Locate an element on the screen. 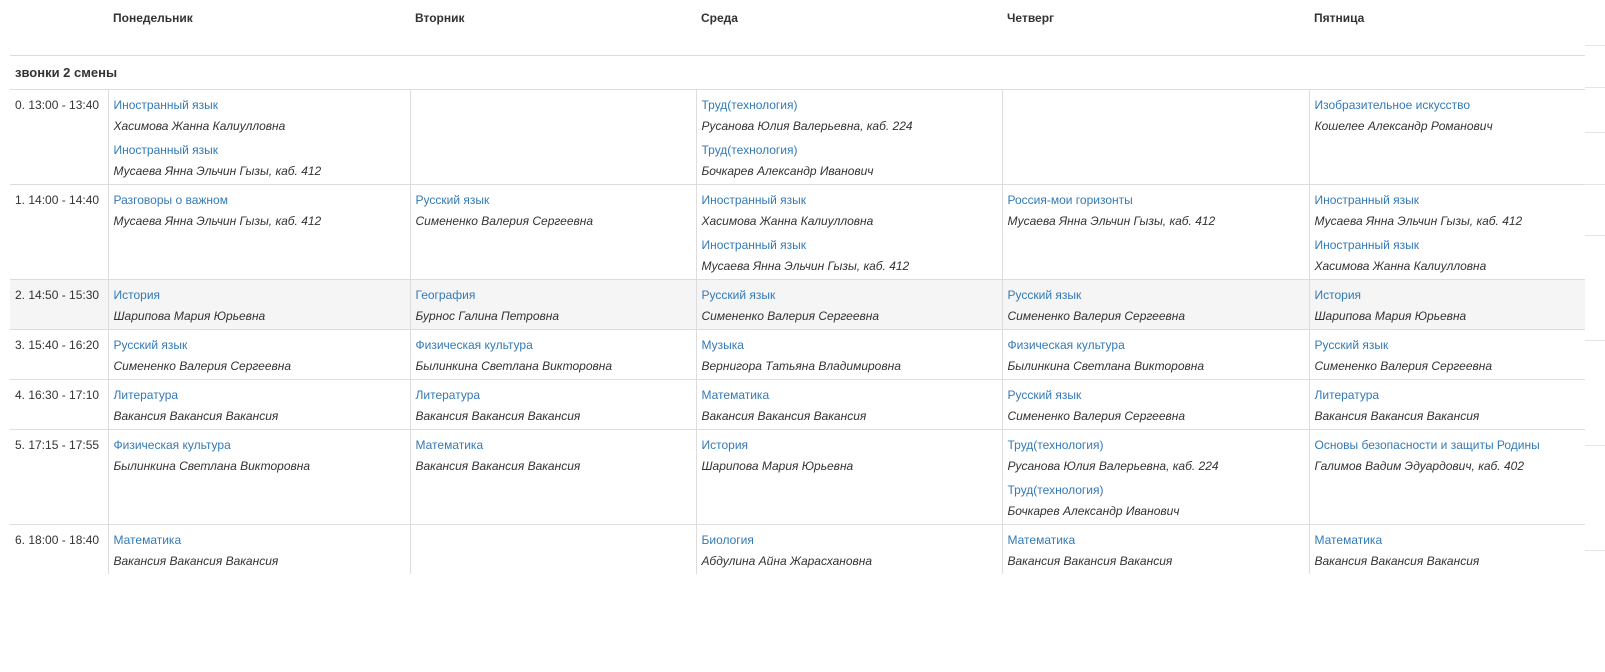 The width and height of the screenshot is (1605, 672). lesson-cell-thursday: Математика Вакансия Вакансия Вакансия is located at coordinates (1155, 548).